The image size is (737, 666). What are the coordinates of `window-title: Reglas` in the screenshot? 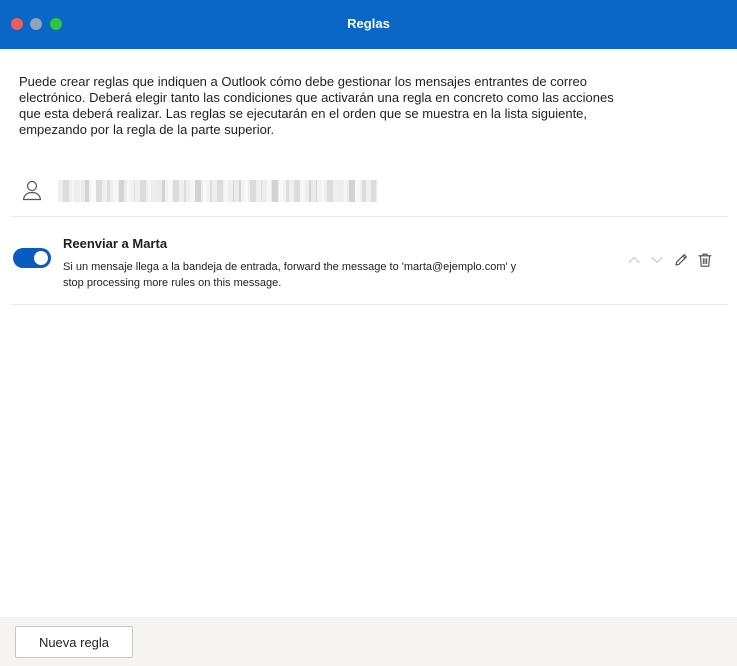 It's located at (368, 23).